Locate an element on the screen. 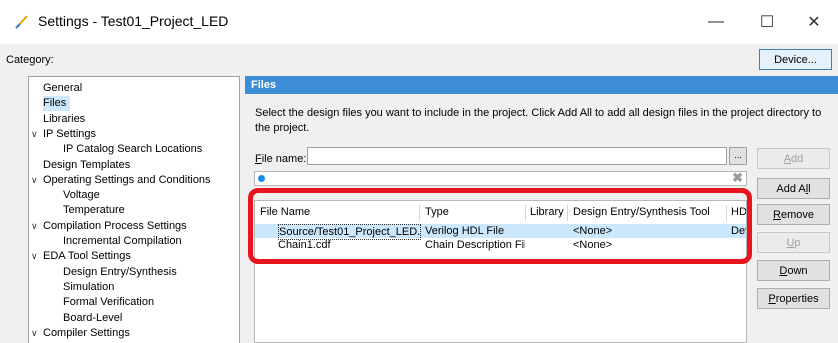 Image resolution: width=838 pixels, height=343 pixels. tree-item-label: General is located at coordinates (63, 88).